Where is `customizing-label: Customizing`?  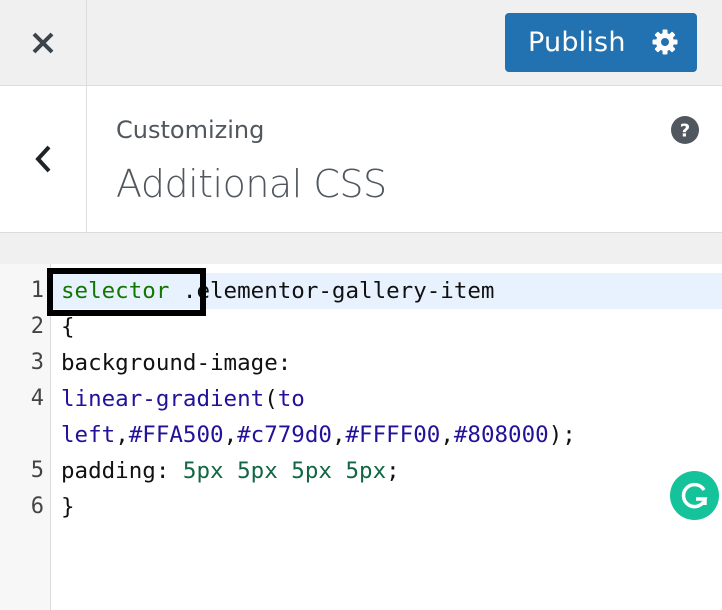 customizing-label: Customizing is located at coordinates (190, 130).